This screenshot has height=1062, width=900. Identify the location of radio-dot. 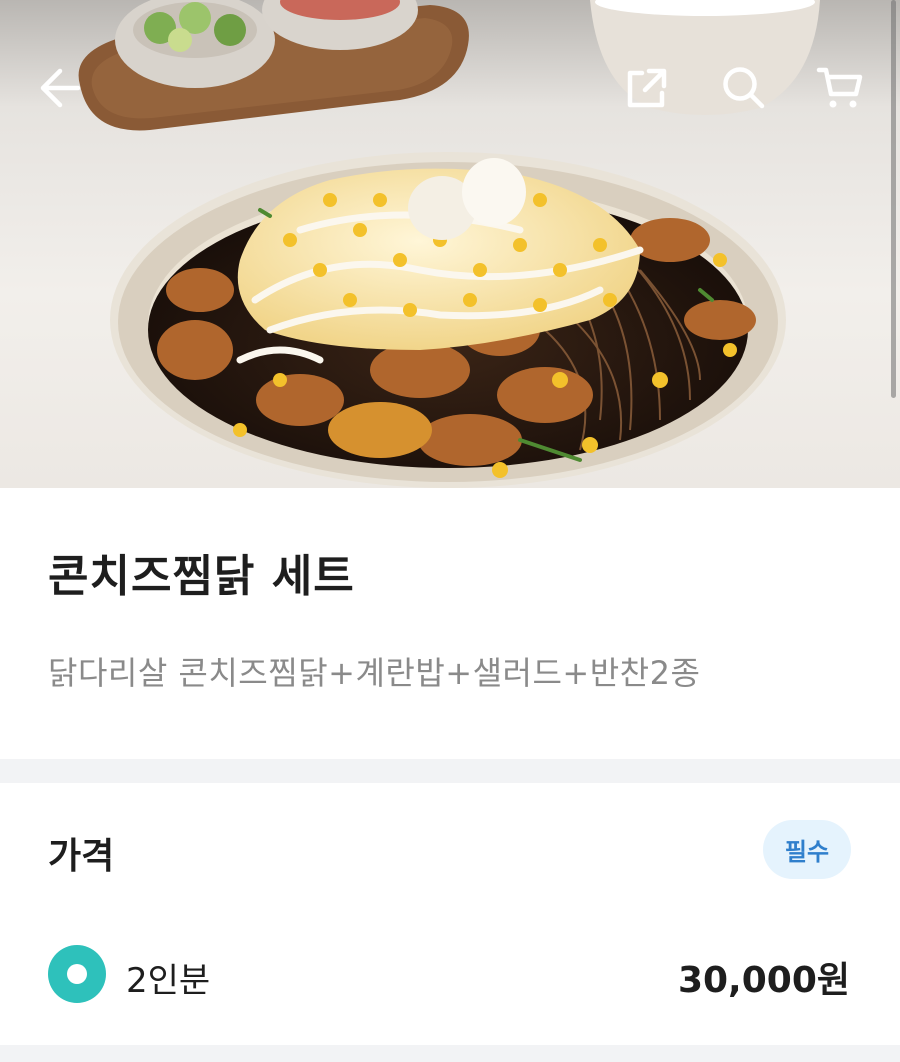
(77, 974).